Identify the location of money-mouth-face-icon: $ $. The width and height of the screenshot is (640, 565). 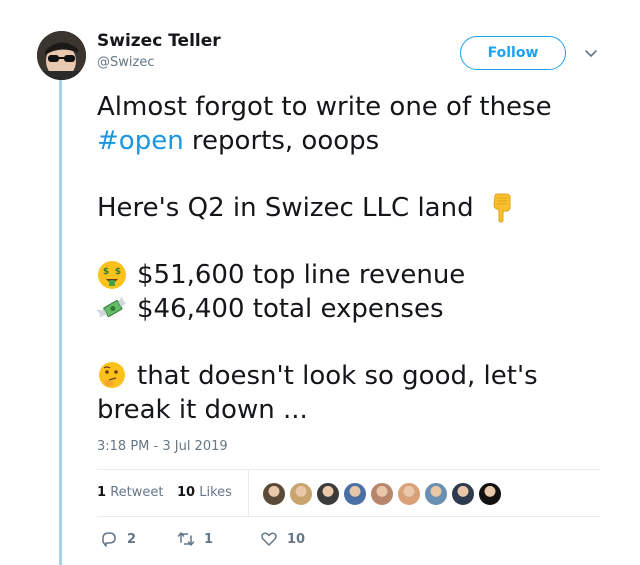
(112, 275).